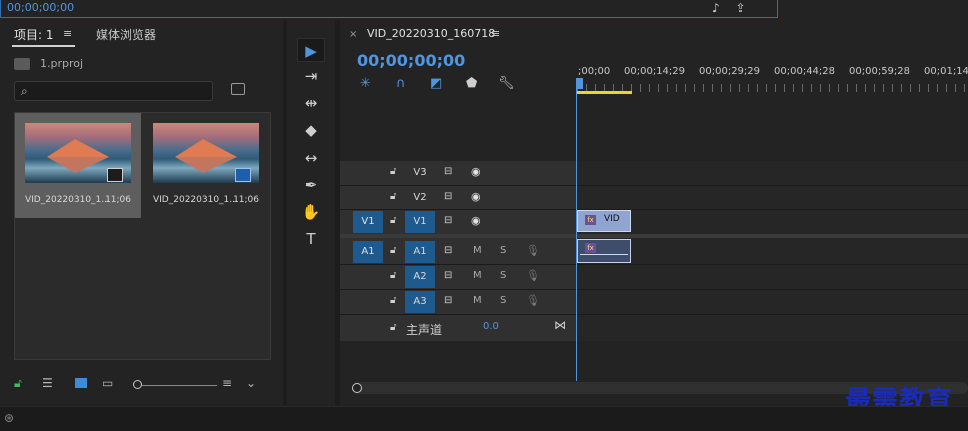 This screenshot has height=431, width=968. Describe the element at coordinates (311, 50) in the screenshot. I see `selection-tool-icon: ▶` at that location.